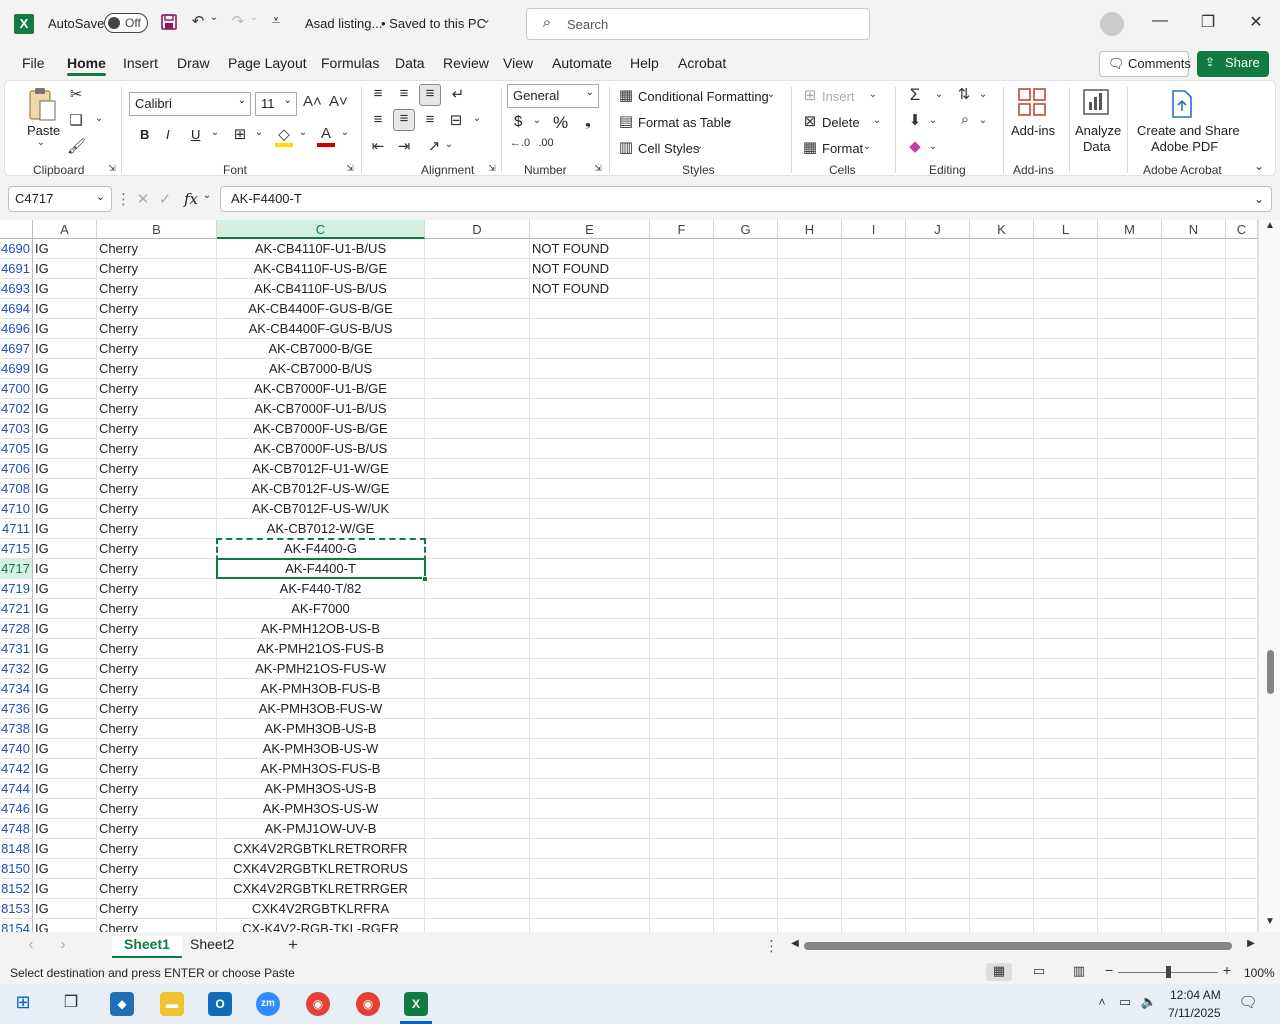  I want to click on windows-start-icon: ⊞, so click(23, 1002).